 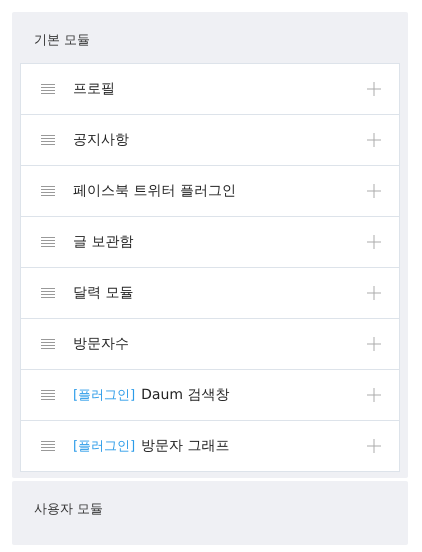 I want to click on module-name: 공지사항, so click(x=101, y=140).